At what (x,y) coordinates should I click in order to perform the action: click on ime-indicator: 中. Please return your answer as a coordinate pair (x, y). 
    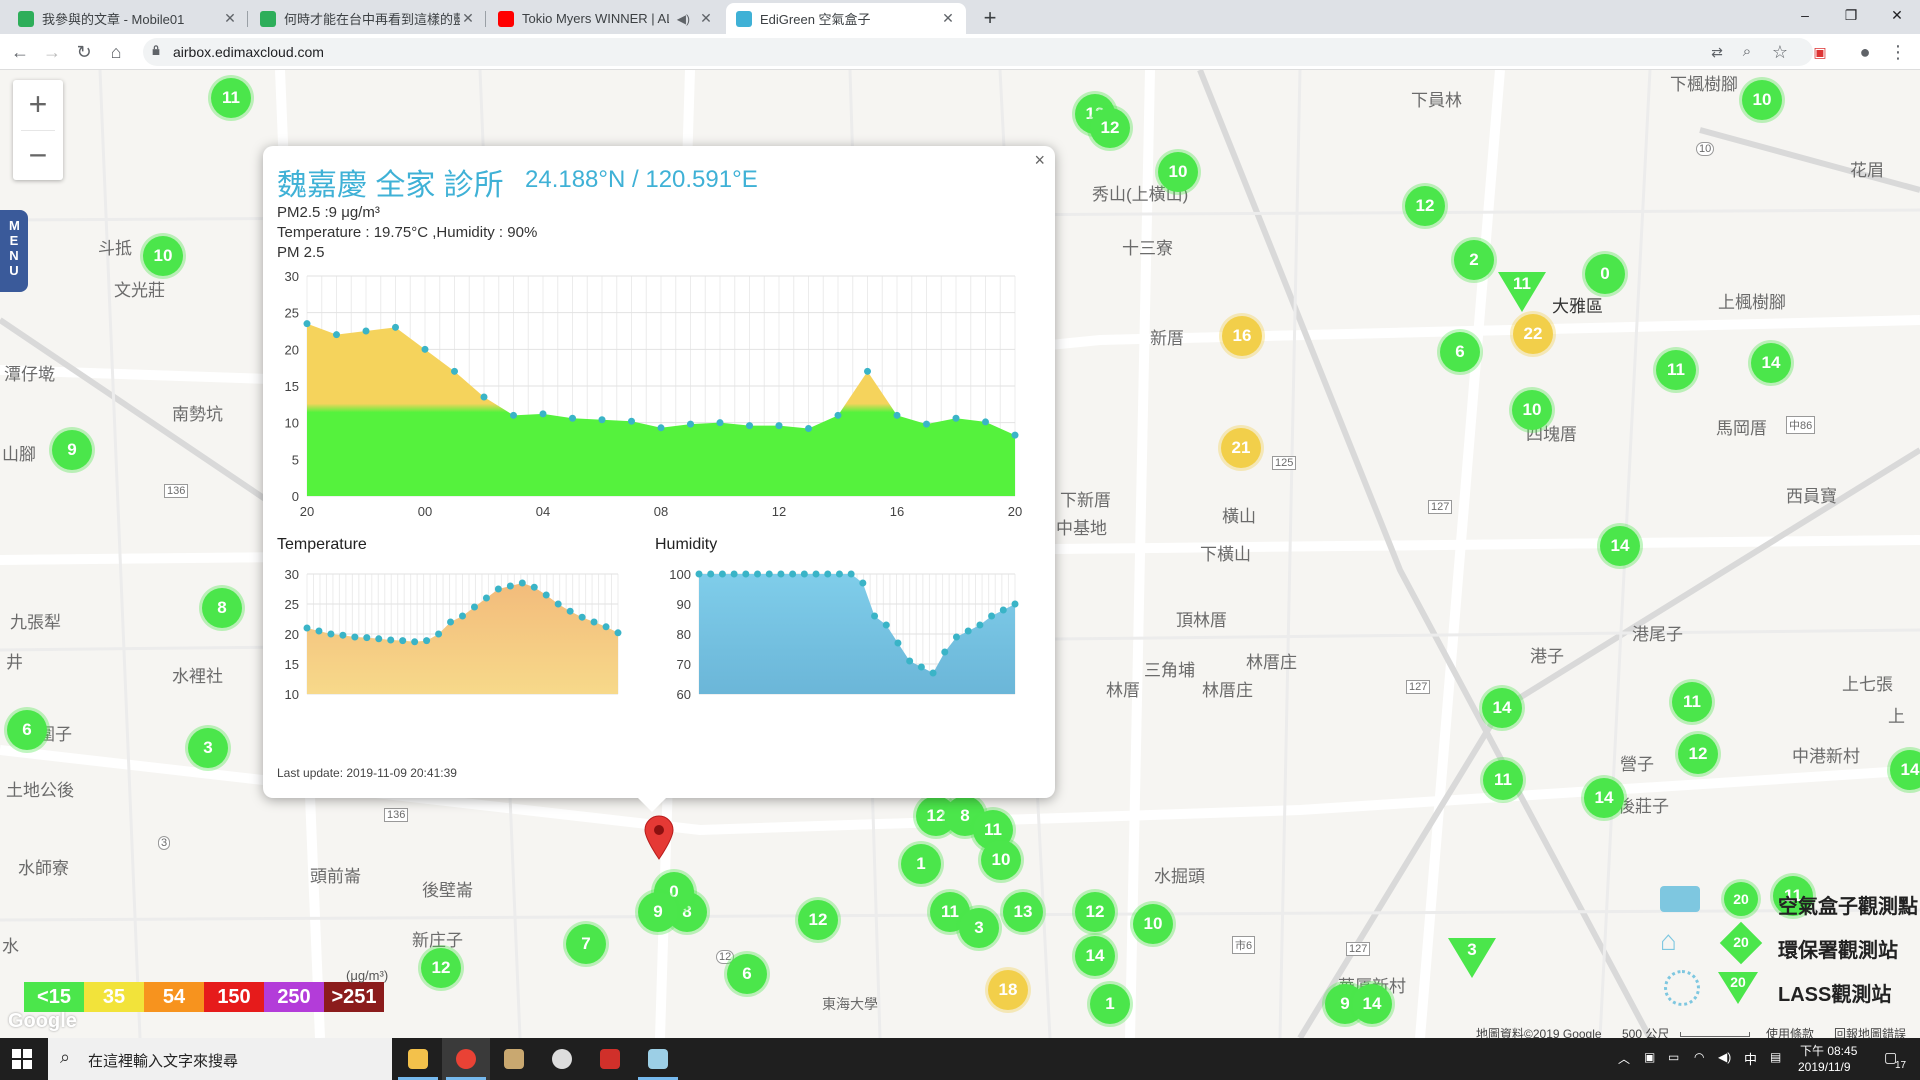
    Looking at the image, I should click on (1750, 1058).